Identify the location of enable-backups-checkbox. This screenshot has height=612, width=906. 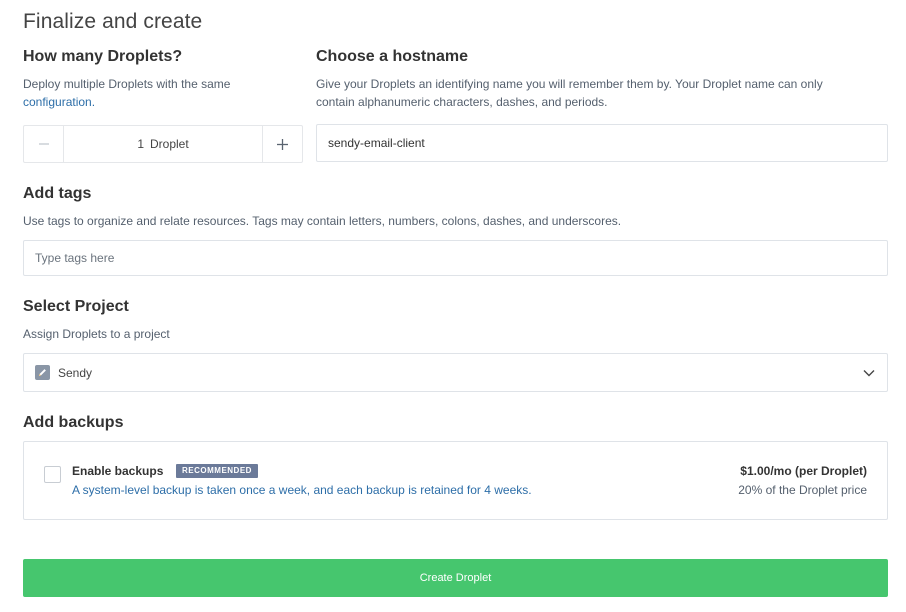
(52, 474).